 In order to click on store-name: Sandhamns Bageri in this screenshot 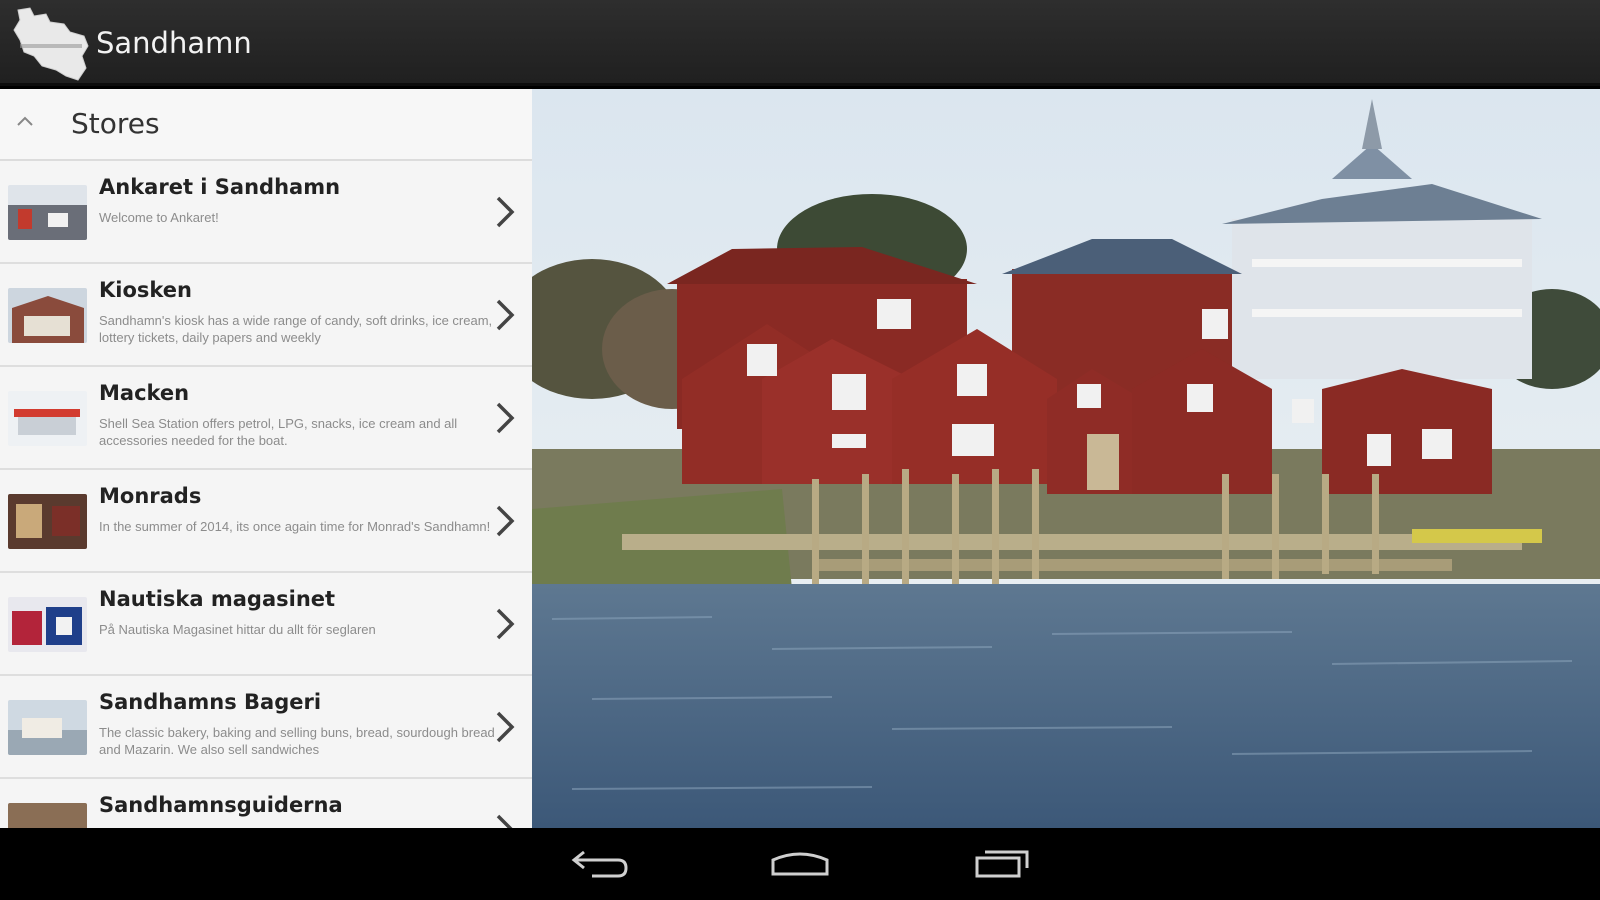, I will do `click(210, 702)`.